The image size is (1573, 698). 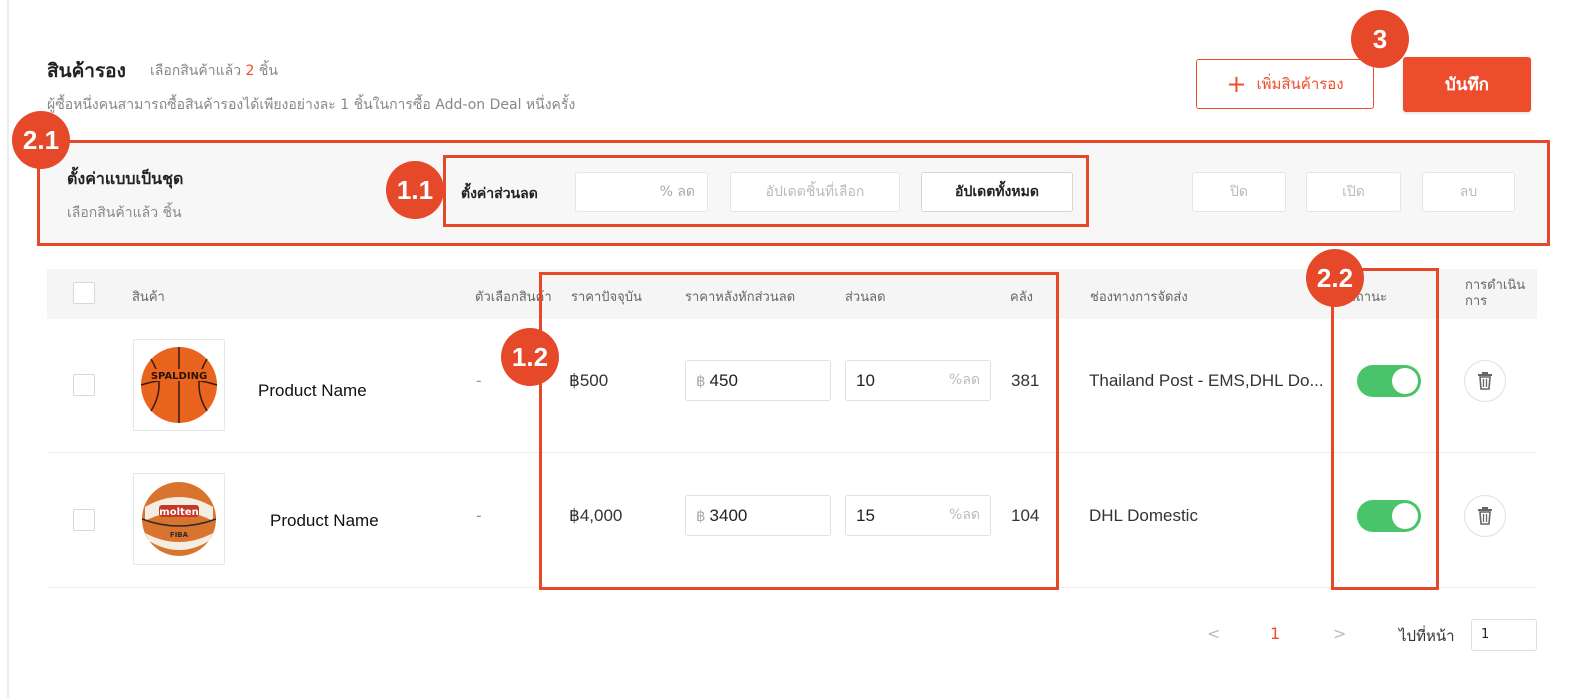 I want to click on current-price: ฿500, so click(x=589, y=380).